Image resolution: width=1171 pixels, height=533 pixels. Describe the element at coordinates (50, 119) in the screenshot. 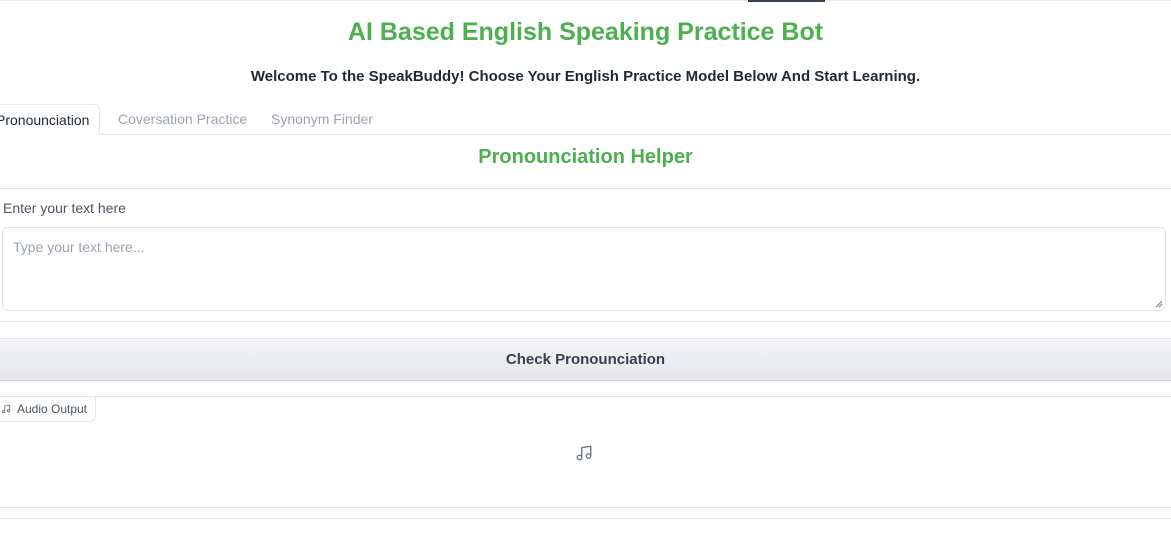

I see `tab-pronounciation: Pronounciation` at that location.